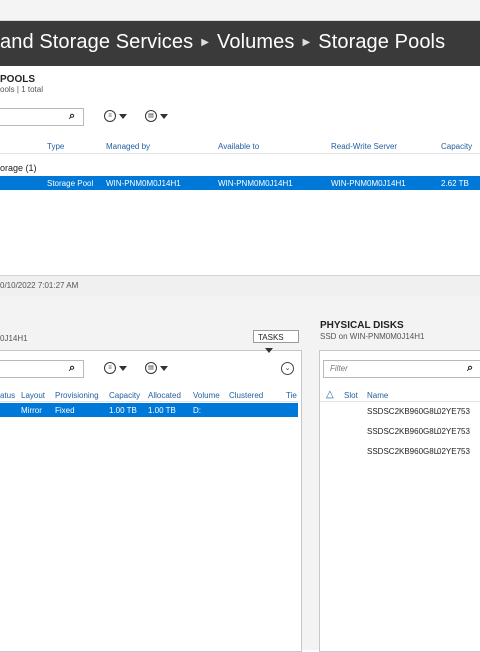 The height and width of the screenshot is (652, 480). I want to click on breadcrumb-item-storage-pools: Storage Pools, so click(382, 42).